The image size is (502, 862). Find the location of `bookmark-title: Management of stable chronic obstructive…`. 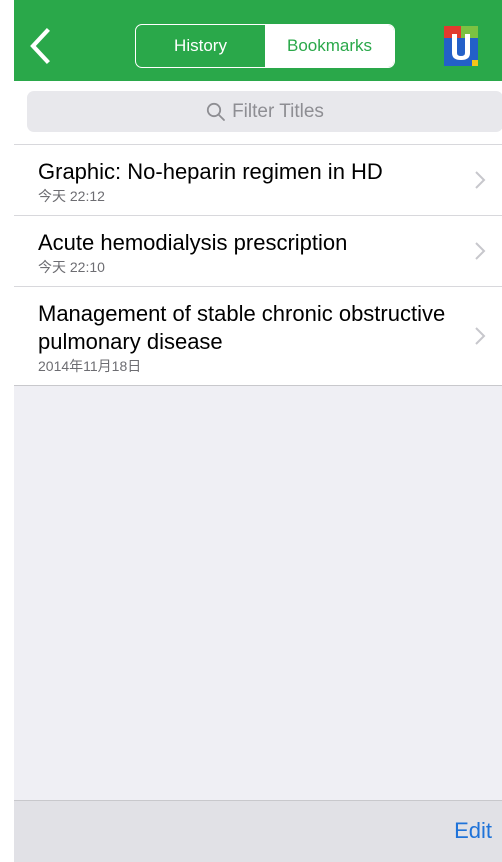

bookmark-title: Management of stable chronic obstructive… is located at coordinates (242, 327).